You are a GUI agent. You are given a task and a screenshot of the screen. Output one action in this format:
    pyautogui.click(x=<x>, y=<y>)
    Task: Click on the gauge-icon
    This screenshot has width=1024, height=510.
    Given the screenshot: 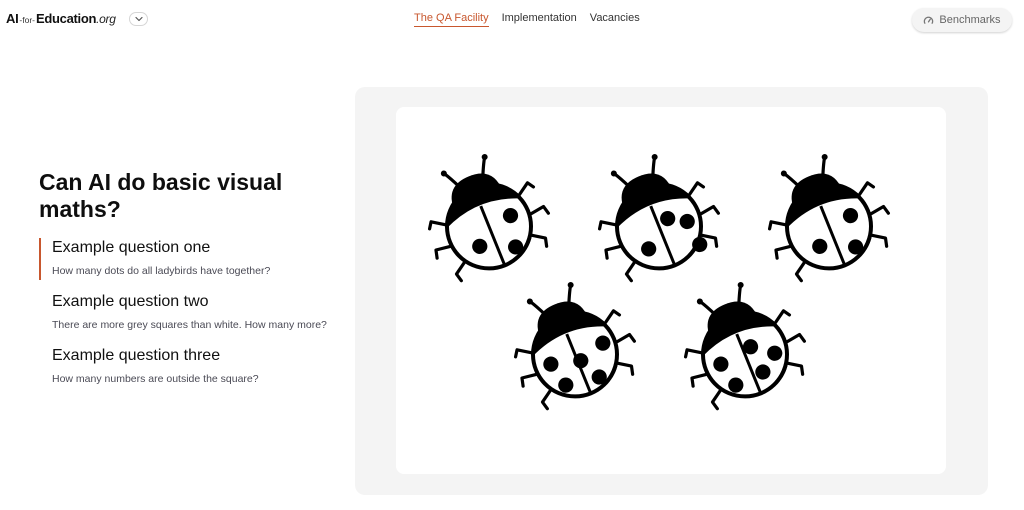 What is the action you would take?
    pyautogui.click(x=929, y=20)
    